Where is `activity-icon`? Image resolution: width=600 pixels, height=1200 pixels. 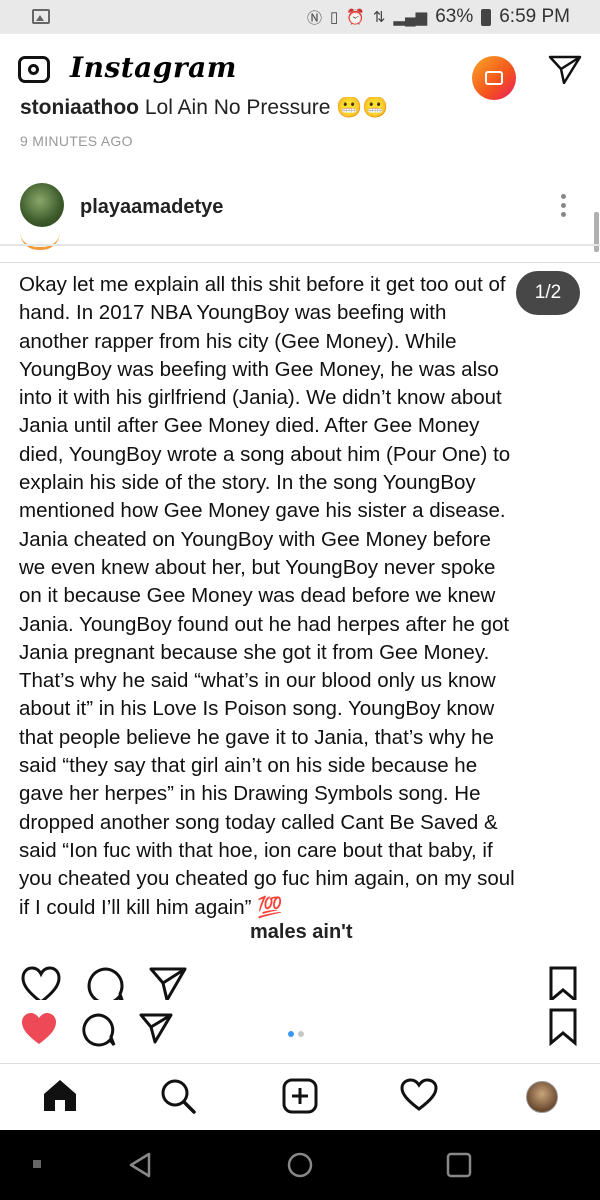 activity-icon is located at coordinates (419, 1095).